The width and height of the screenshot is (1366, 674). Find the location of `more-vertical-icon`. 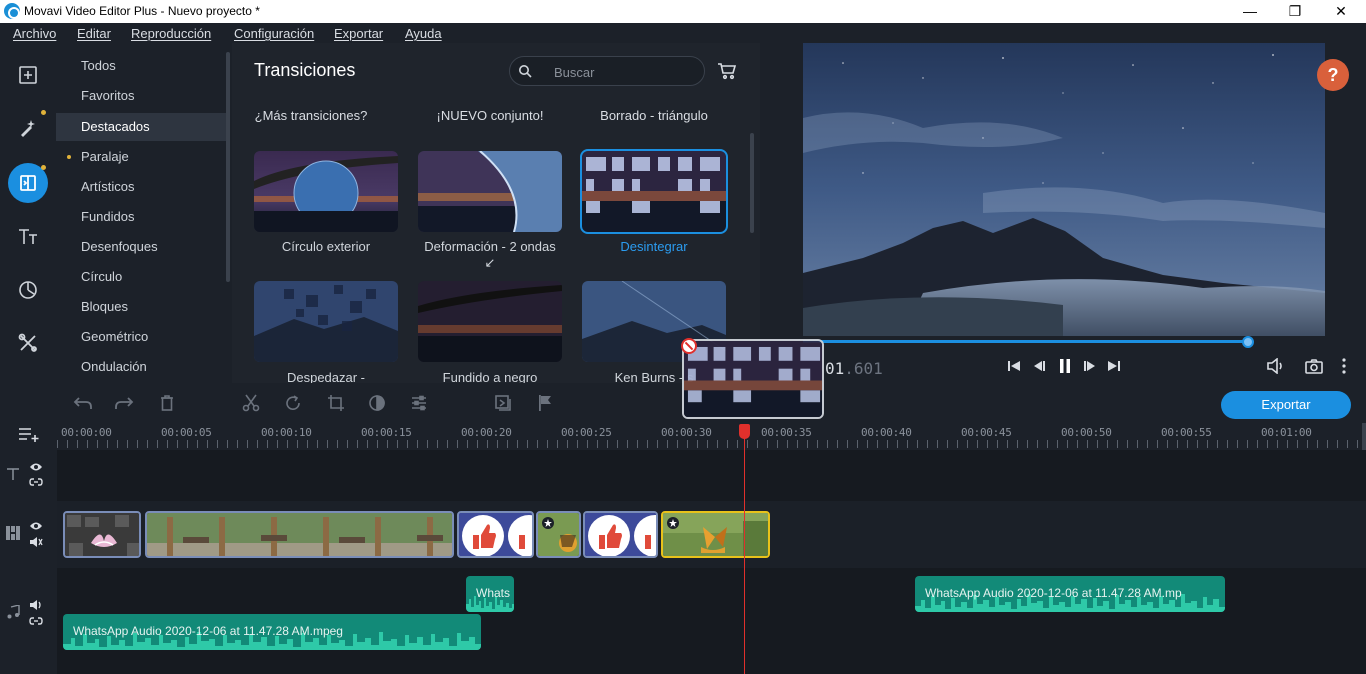

more-vertical-icon is located at coordinates (1344, 366).